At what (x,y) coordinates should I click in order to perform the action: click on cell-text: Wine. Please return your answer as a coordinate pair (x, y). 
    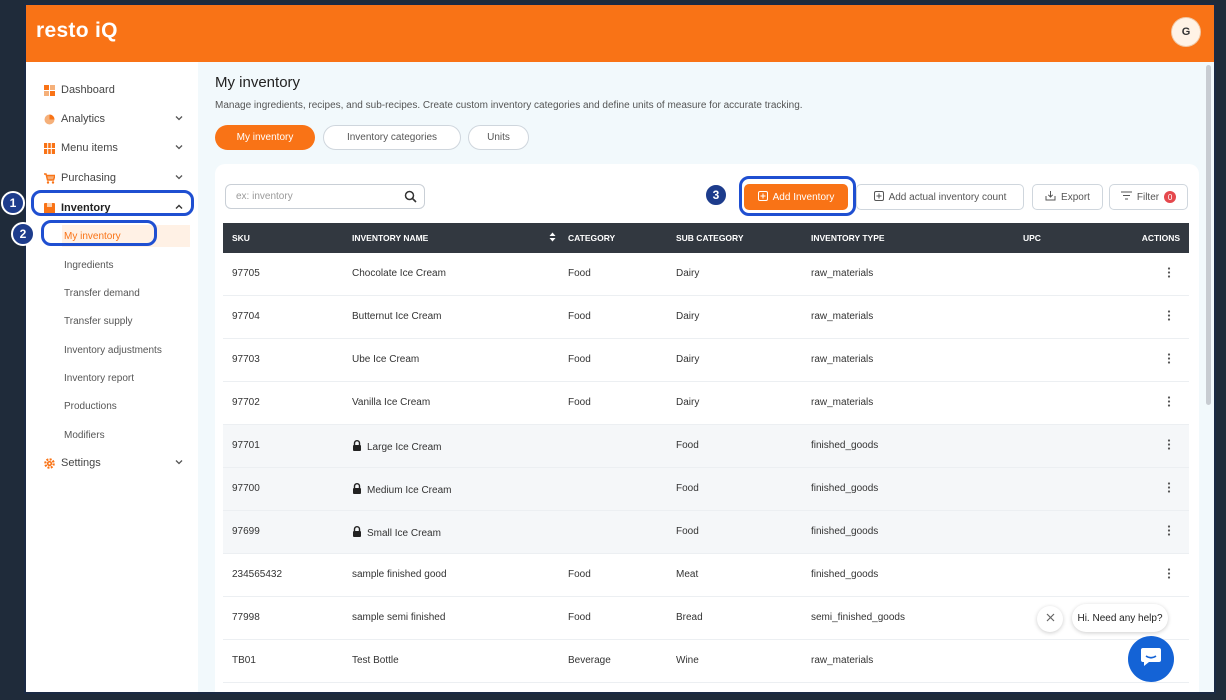
    Looking at the image, I should click on (687, 660).